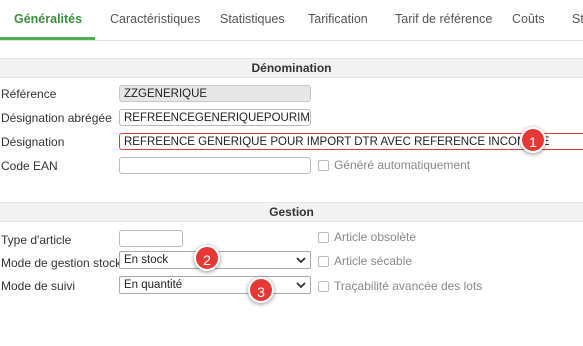 The height and width of the screenshot is (346, 583). Describe the element at coordinates (33, 142) in the screenshot. I see `designation-label: Désignation` at that location.